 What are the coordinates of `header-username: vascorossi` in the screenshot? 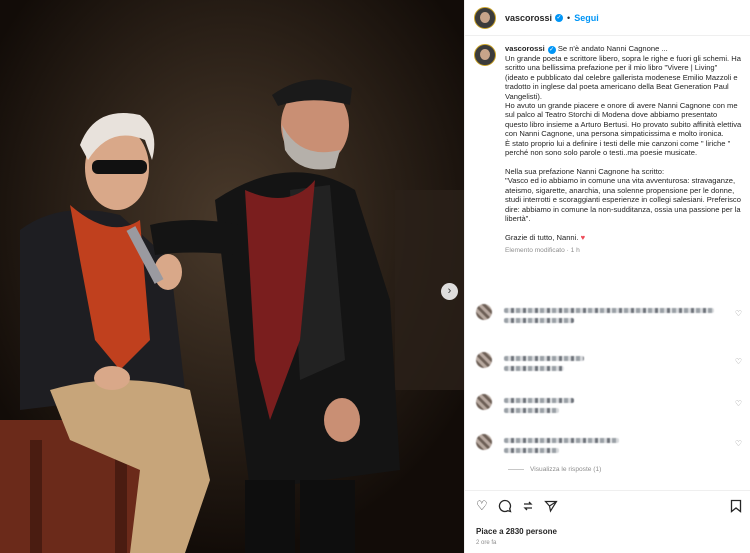 It's located at (528, 18).